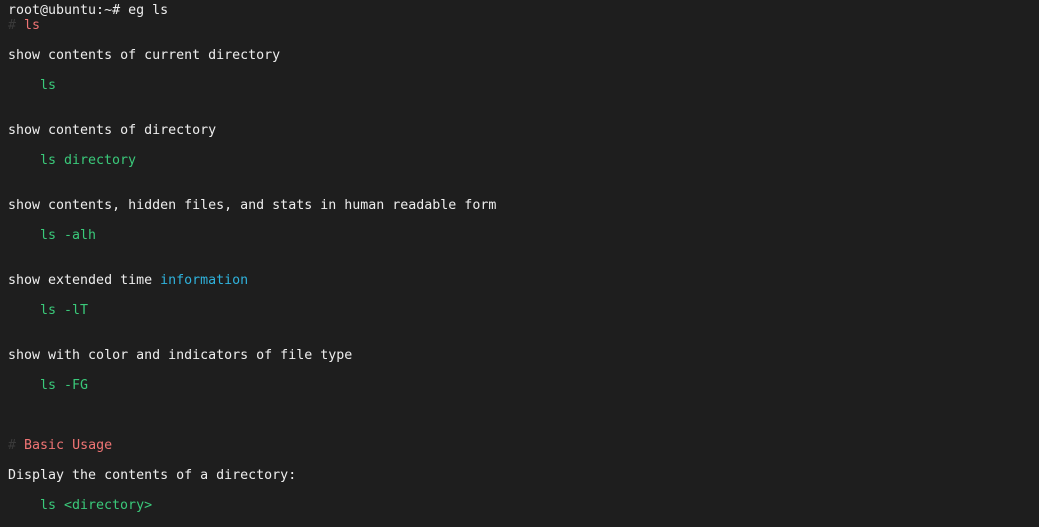  What do you see at coordinates (48, 85) in the screenshot?
I see `example-command: ls` at bounding box center [48, 85].